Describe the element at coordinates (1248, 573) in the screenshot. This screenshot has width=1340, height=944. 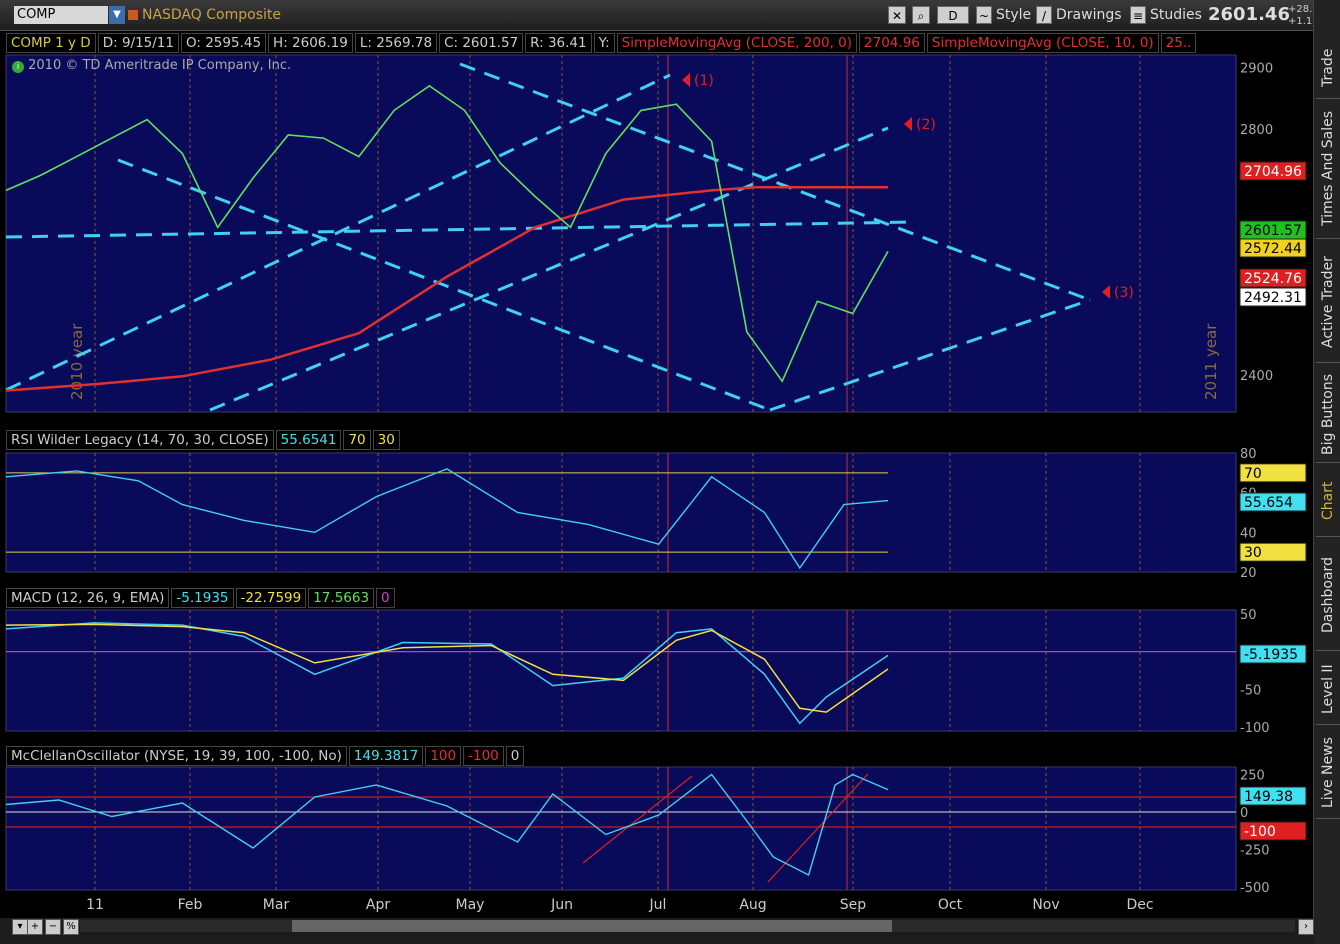
I see `y-tick-label: 20` at that location.